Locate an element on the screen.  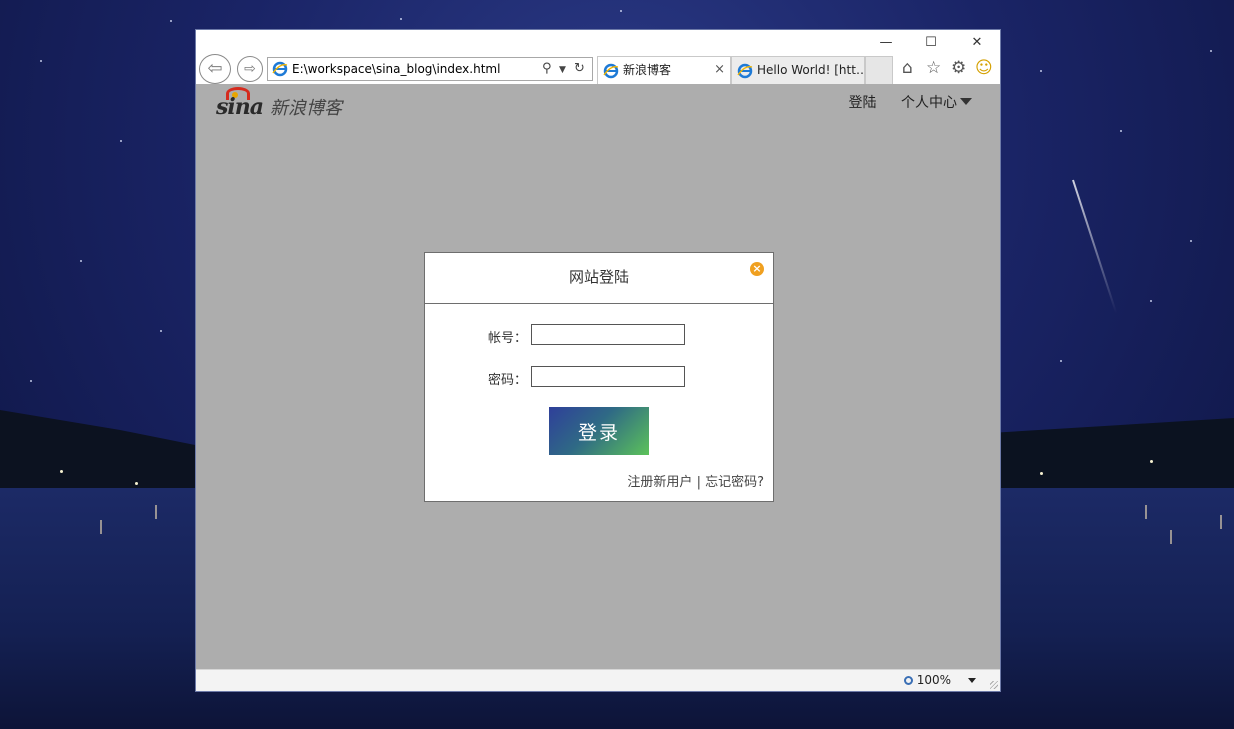
forgot-password-link: 忘记密码? is located at coordinates (734, 482).